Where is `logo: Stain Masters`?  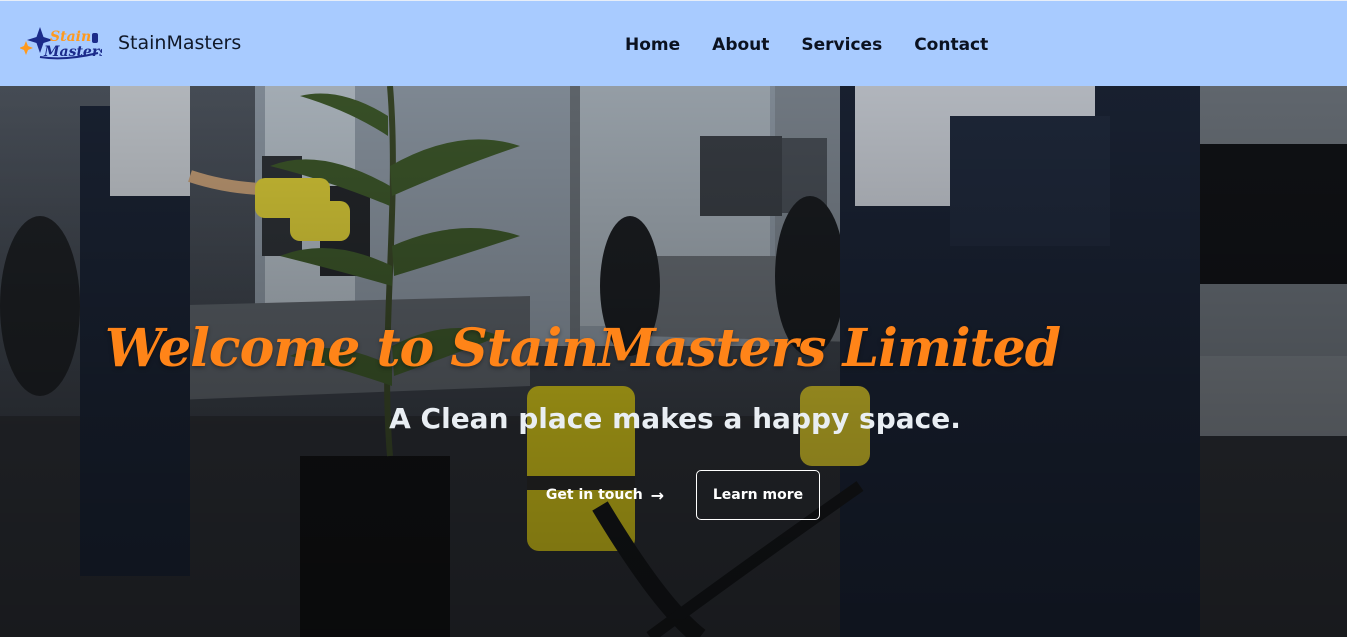
logo: Stain Masters is located at coordinates (61, 43).